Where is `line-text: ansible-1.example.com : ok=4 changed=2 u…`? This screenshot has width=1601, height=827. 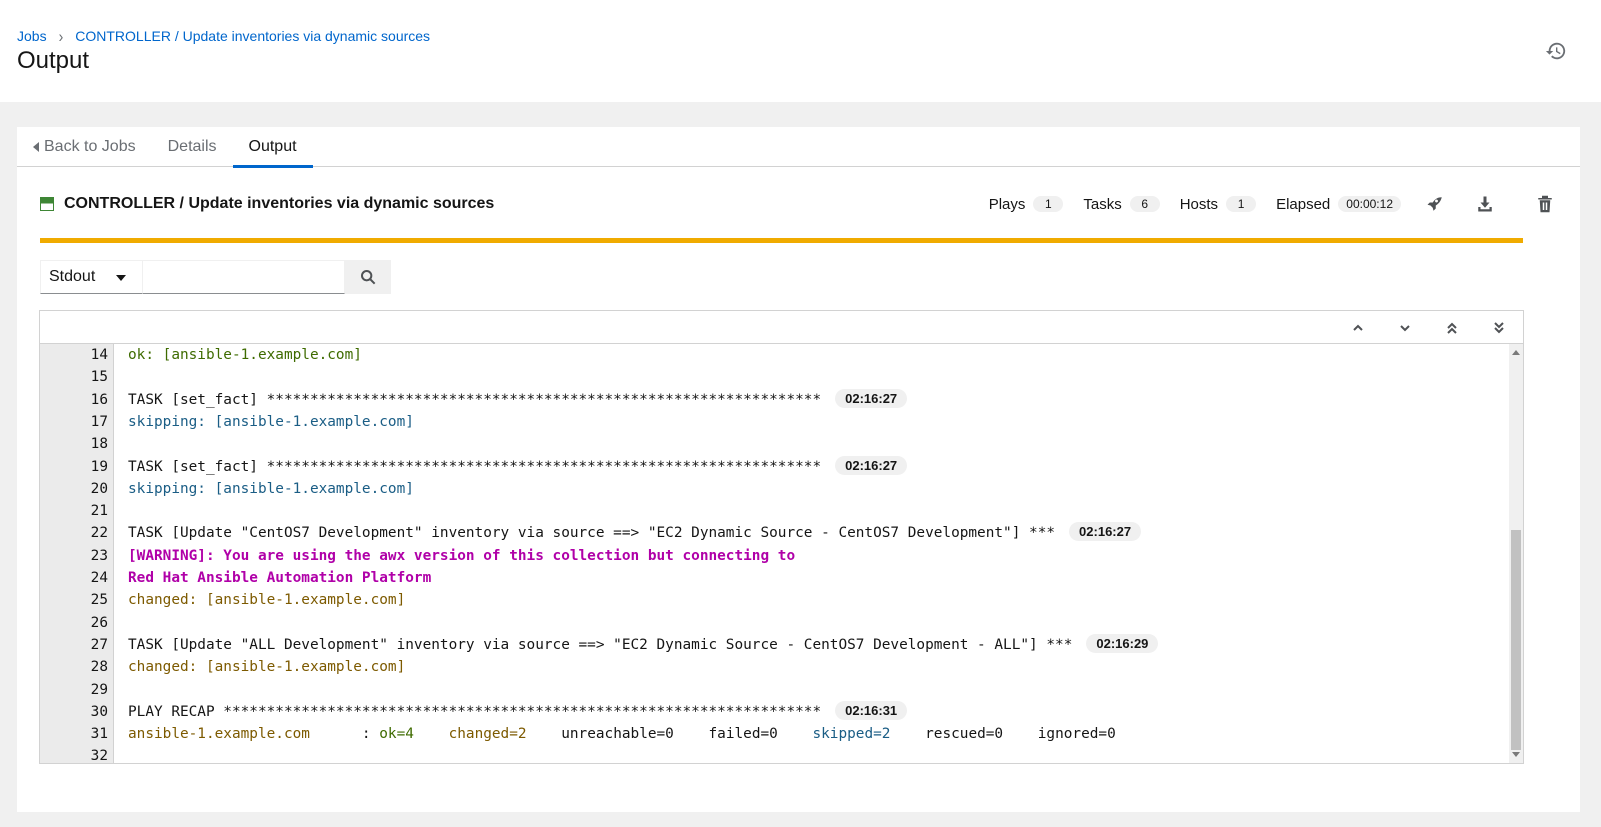 line-text: ansible-1.example.com : ok=4 changed=2 u… is located at coordinates (622, 734).